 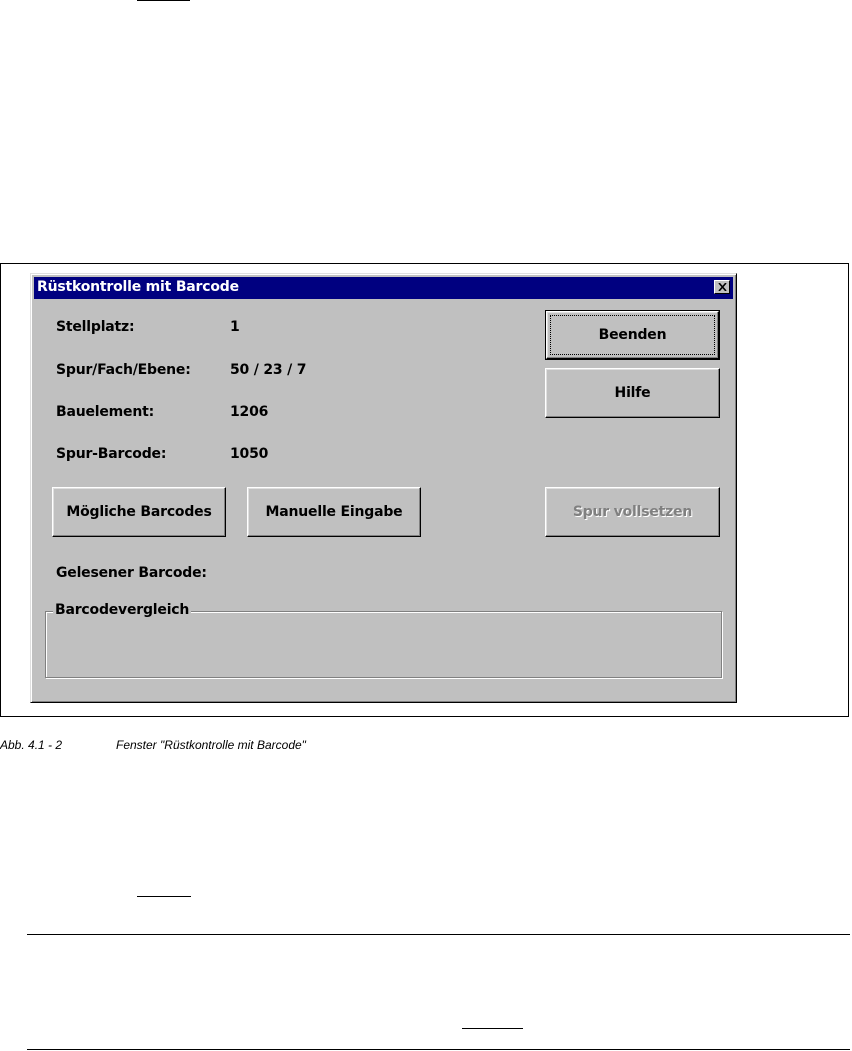 I want to click on spur-fach-ebene-value: 50 / 23 / 7, so click(x=268, y=370).